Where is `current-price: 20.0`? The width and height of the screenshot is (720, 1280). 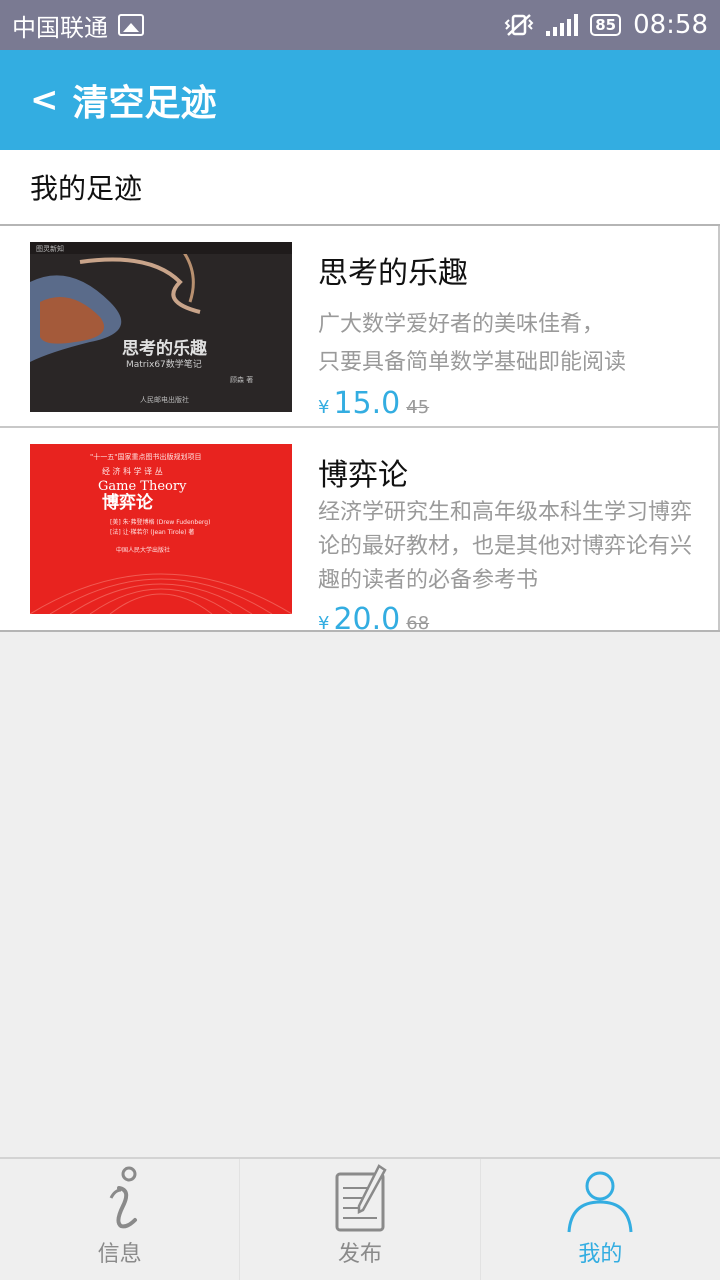 current-price: 20.0 is located at coordinates (367, 619).